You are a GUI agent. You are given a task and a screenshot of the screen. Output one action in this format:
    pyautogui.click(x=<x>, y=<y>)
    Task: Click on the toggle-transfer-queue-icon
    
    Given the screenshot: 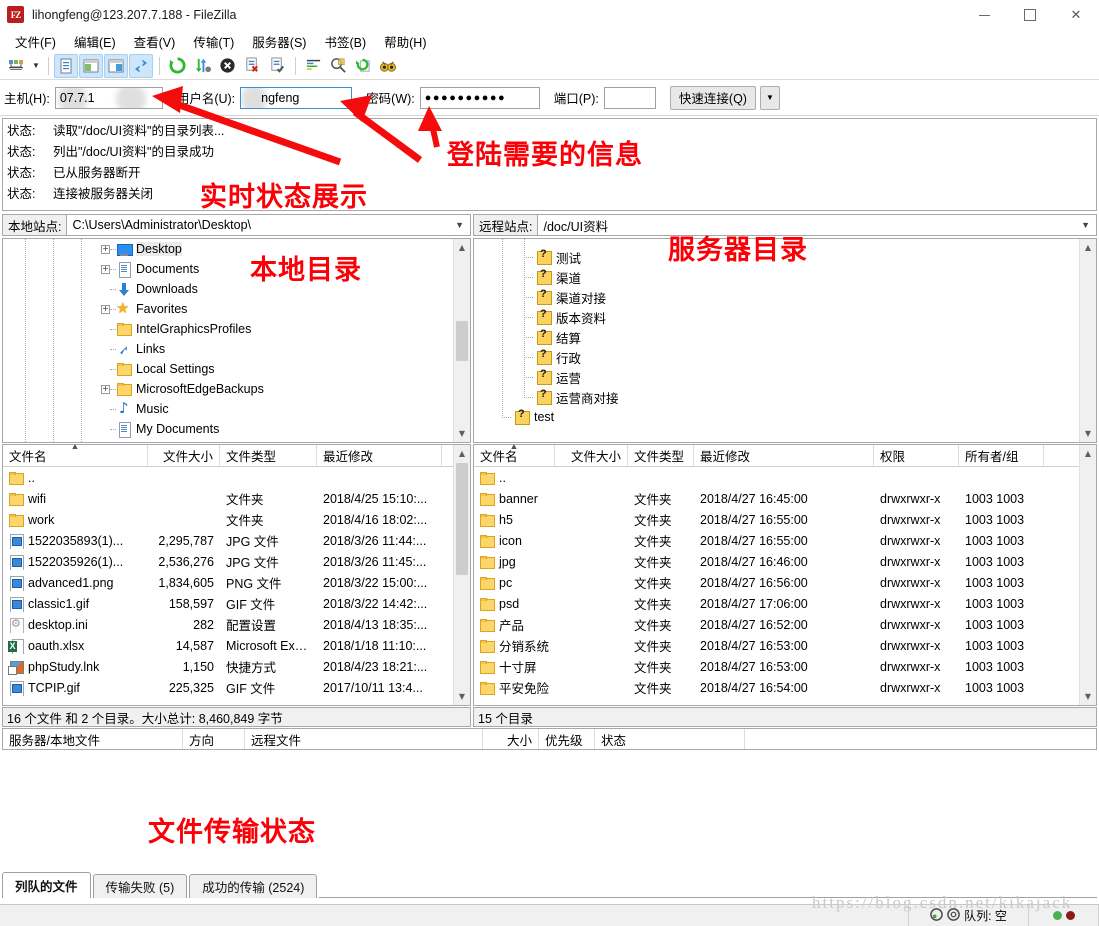 What is the action you would take?
    pyautogui.click(x=141, y=65)
    